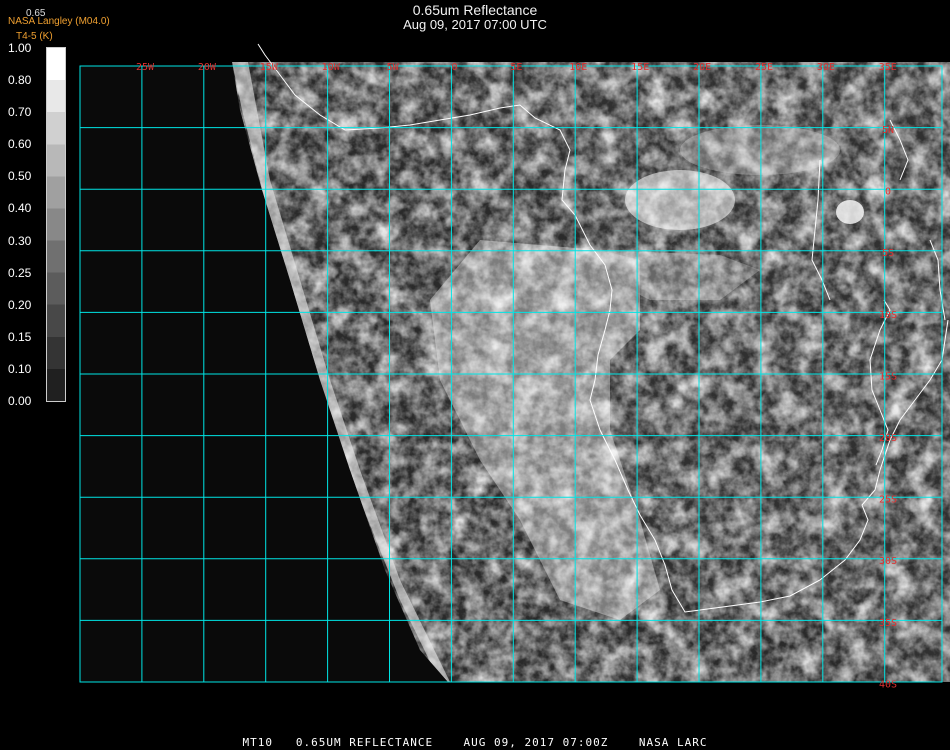  I want to click on lon-label: 25W, so click(145, 67).